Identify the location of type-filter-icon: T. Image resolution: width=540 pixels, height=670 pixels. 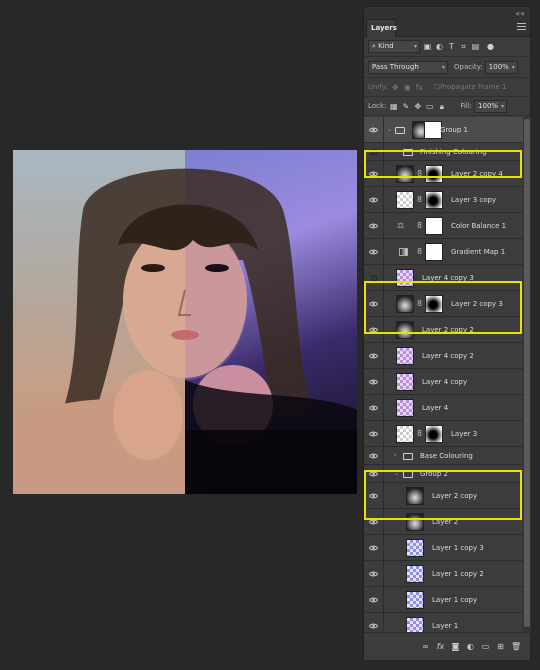
(451, 46).